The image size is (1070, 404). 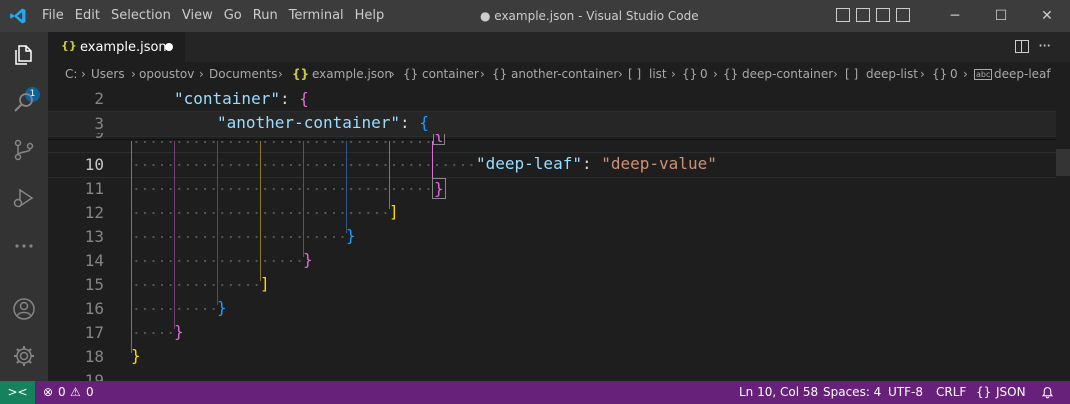 What do you see at coordinates (71, 74) in the screenshot?
I see `breadcrumb-item: C:` at bounding box center [71, 74].